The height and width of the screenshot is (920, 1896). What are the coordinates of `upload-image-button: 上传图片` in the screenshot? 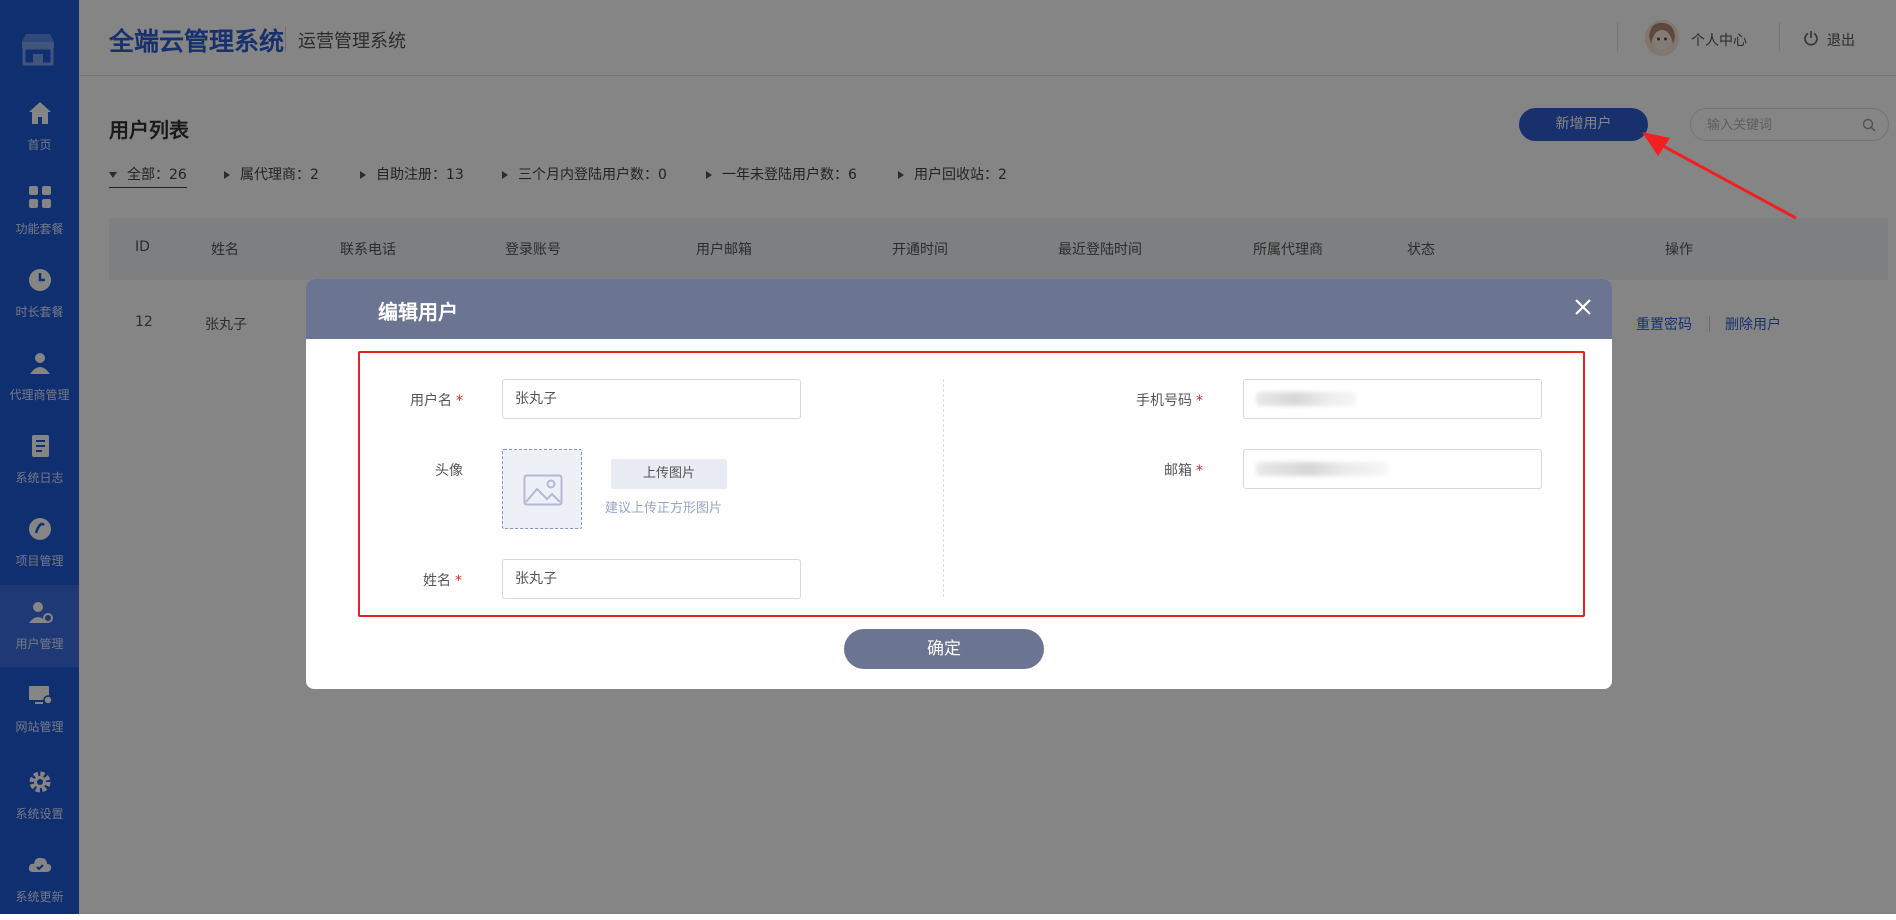 It's located at (669, 474).